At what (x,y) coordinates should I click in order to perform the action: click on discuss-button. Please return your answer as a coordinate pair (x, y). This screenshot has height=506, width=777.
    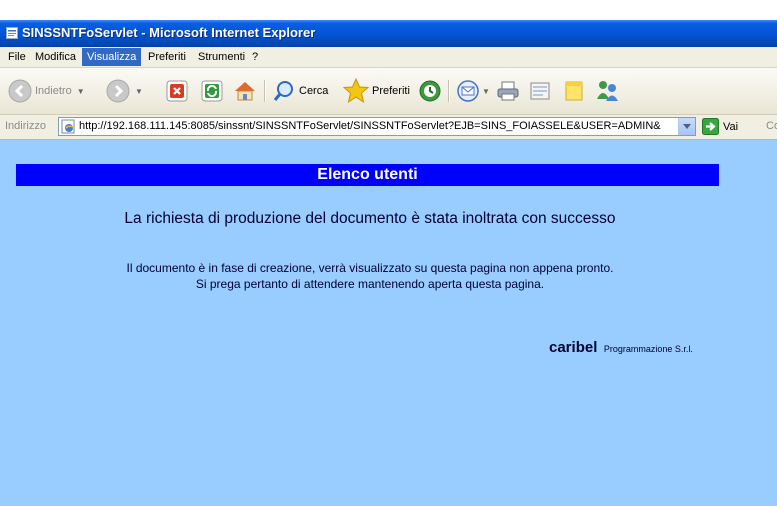
    Looking at the image, I should click on (574, 91).